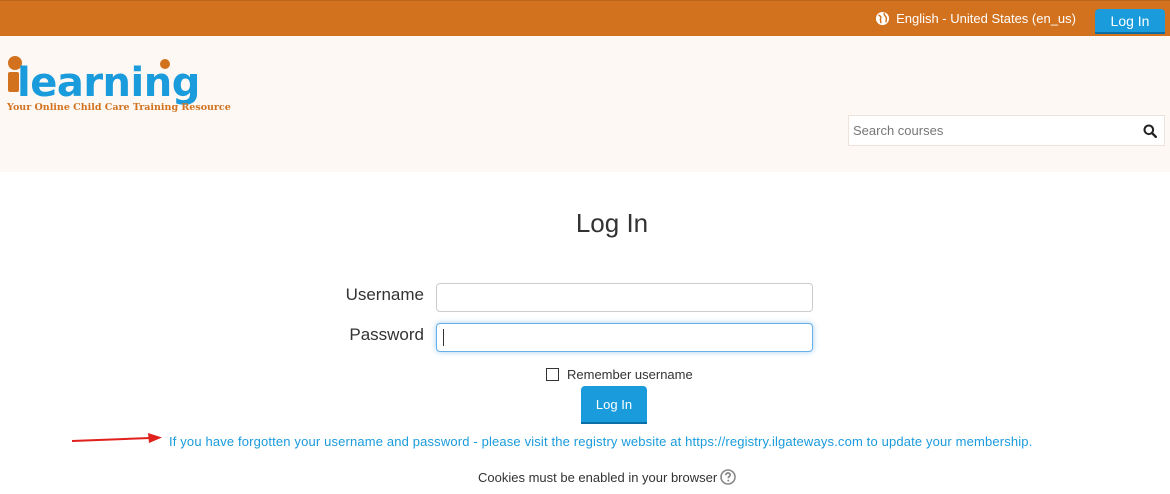 The image size is (1170, 494). I want to click on password-field, so click(624, 337).